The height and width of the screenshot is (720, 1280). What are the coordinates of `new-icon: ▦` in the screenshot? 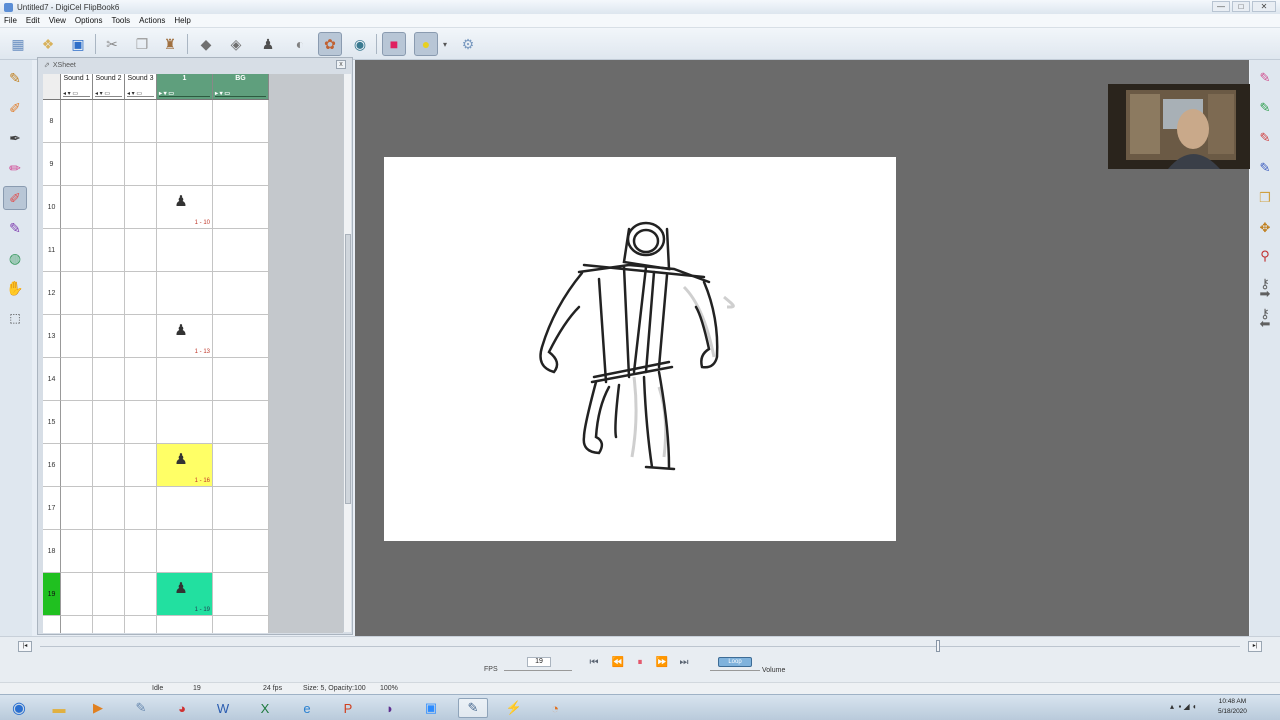 It's located at (18, 44).